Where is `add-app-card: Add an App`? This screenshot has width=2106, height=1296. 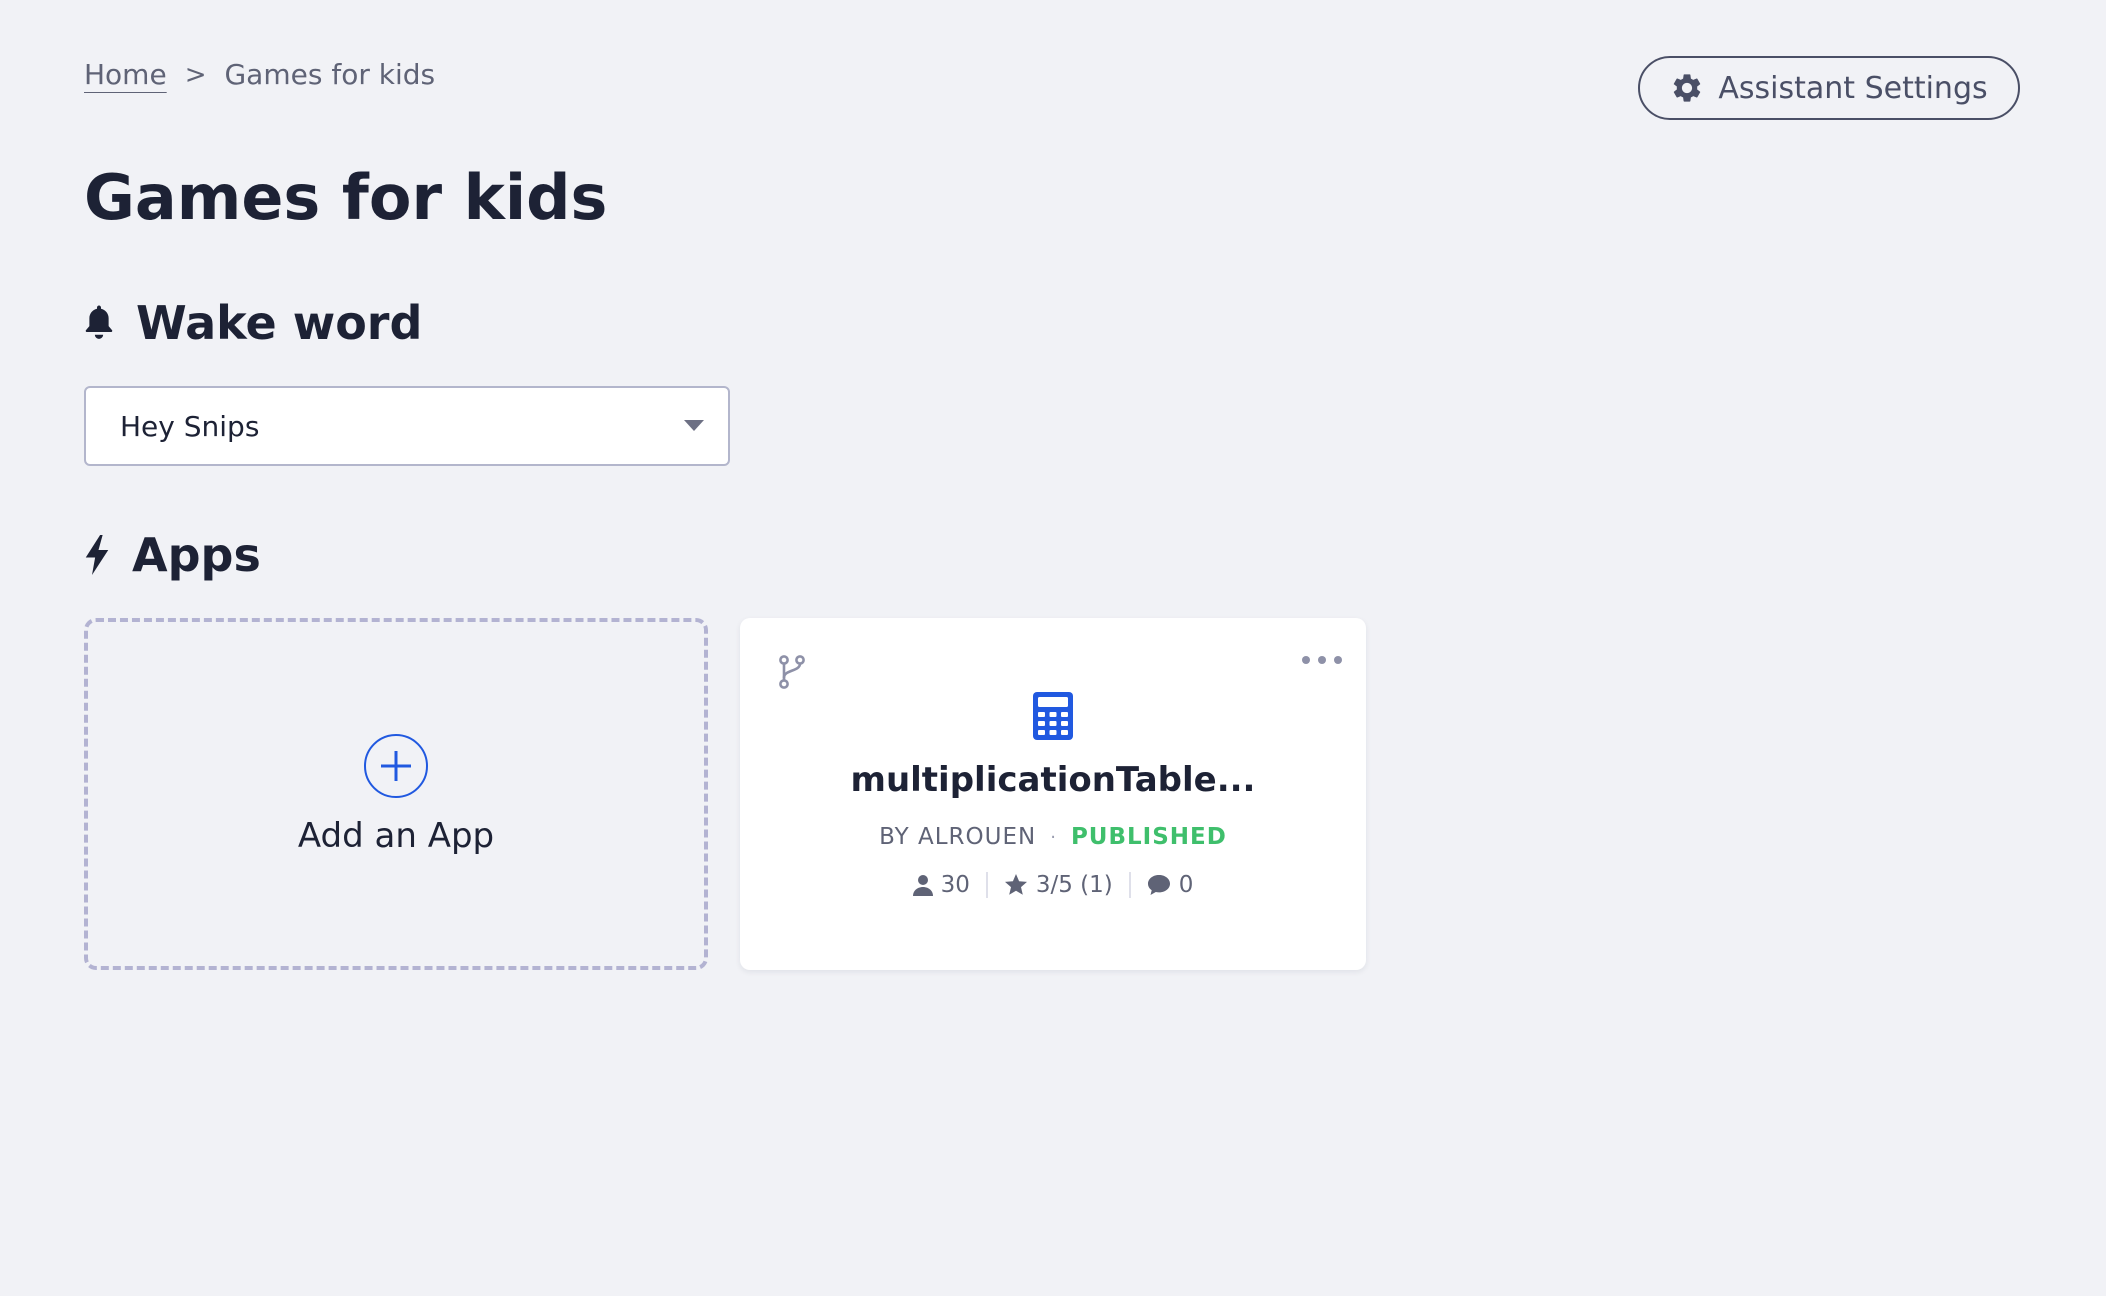
add-app-card: Add an App is located at coordinates (396, 794).